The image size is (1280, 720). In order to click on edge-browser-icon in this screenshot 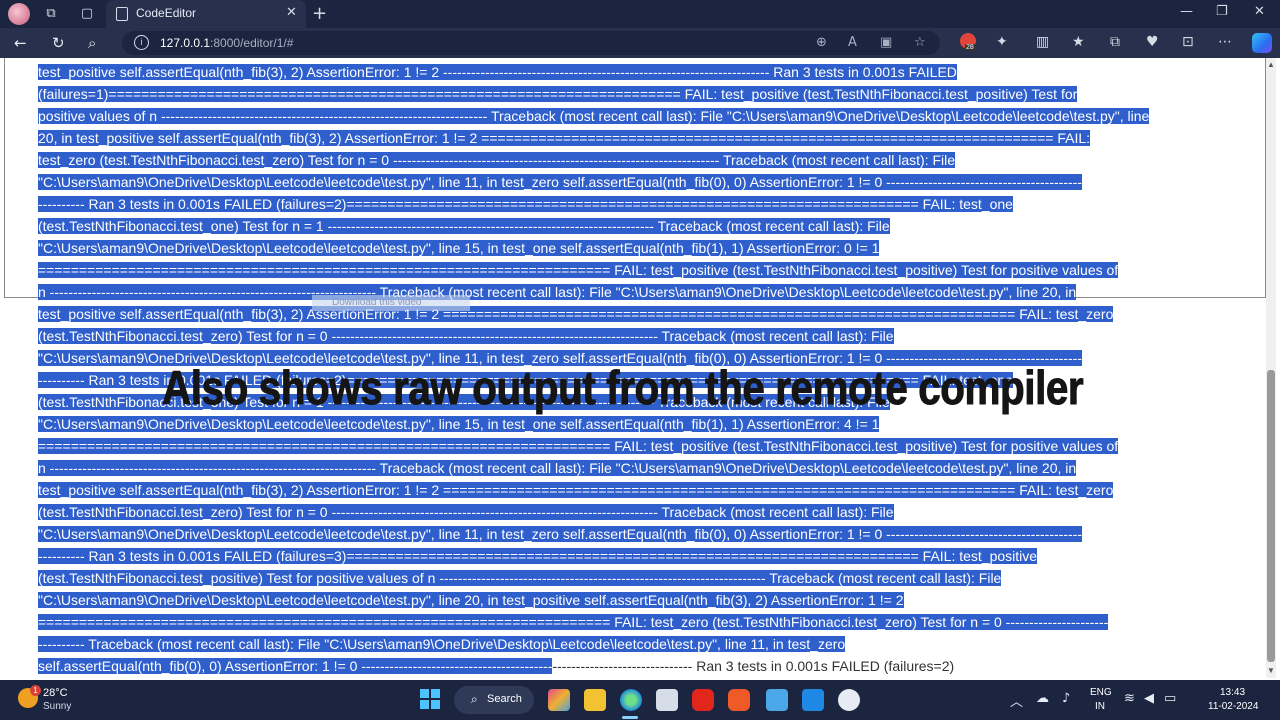, I will do `click(631, 700)`.